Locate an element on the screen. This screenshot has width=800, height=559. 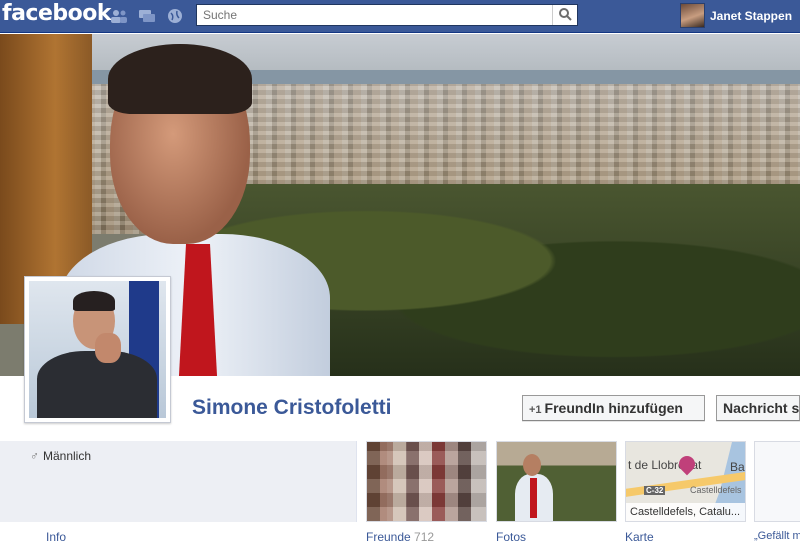
search-button is located at coordinates (564, 15).